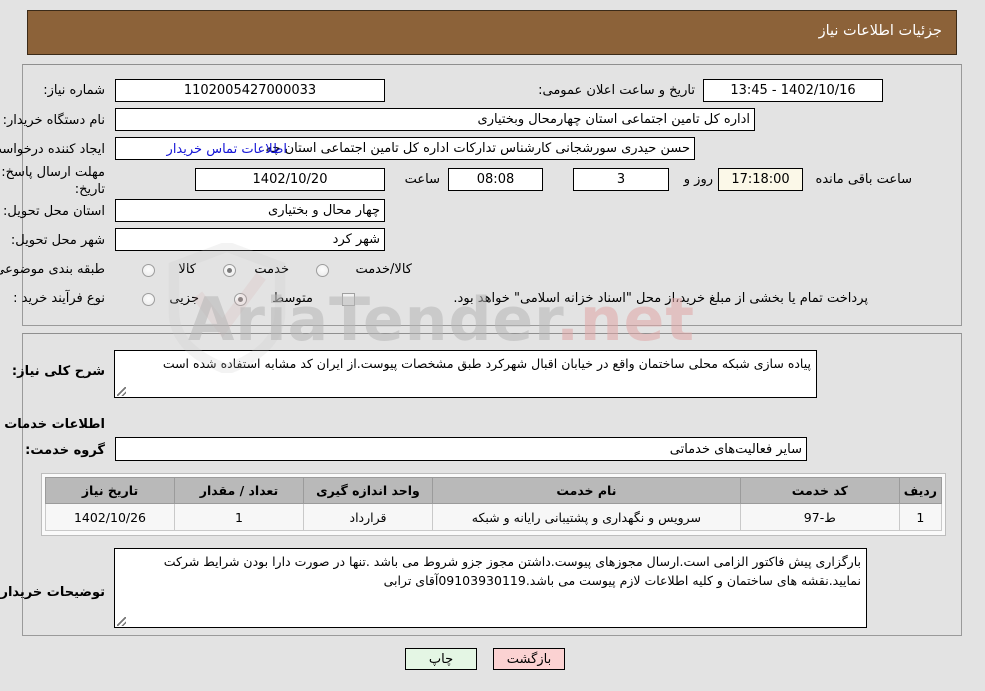 This screenshot has width=985, height=691. Describe the element at coordinates (461, 449) in the screenshot. I see `service-group-field: سایر فعالیت‌های خدماتی` at that location.